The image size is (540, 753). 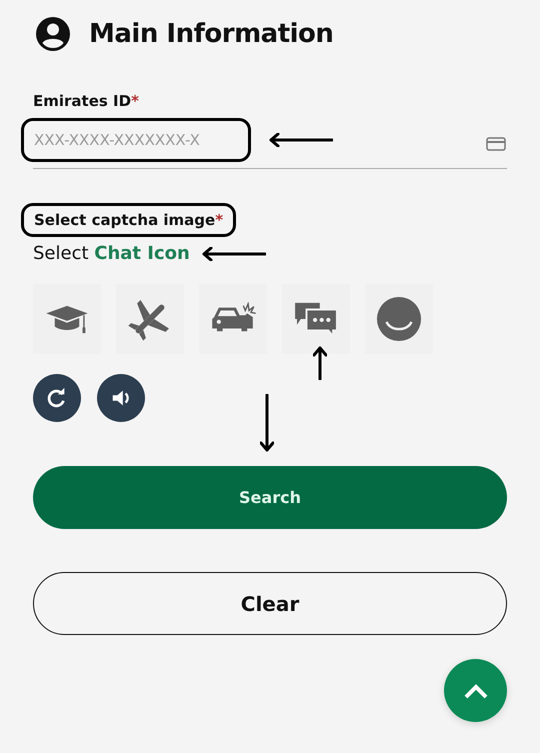 I want to click on emirates-id-field: XXX-XXXX-XXXXXXX-X, so click(x=136, y=140).